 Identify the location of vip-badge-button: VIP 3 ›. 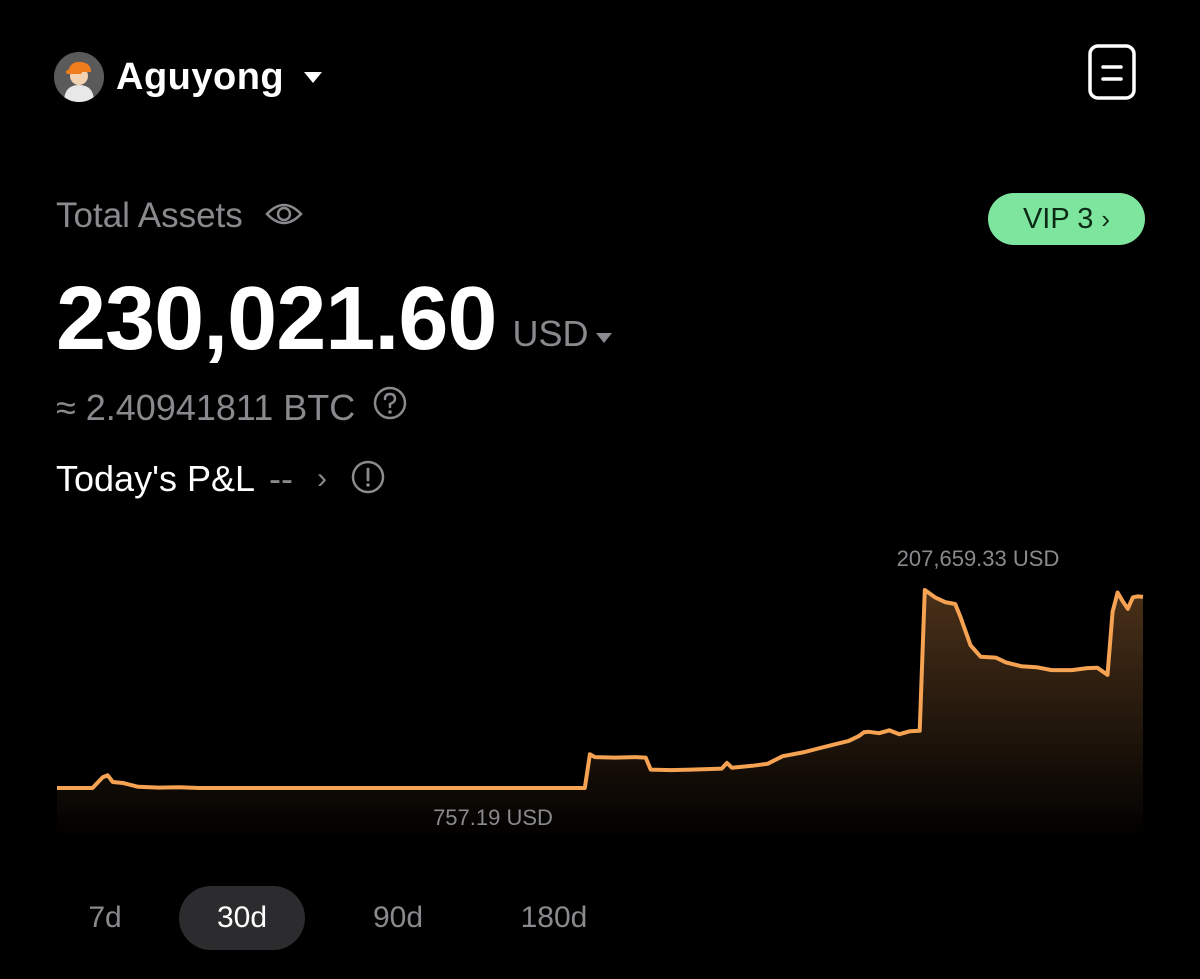
(1066, 219).